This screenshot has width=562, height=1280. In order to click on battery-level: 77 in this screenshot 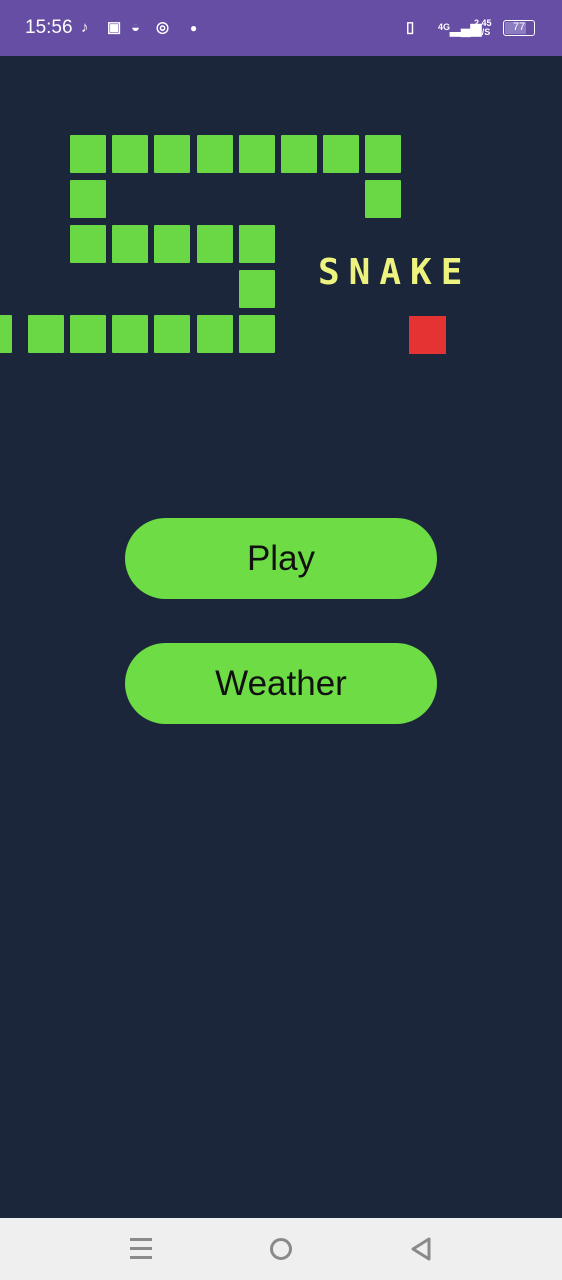, I will do `click(519, 27)`.